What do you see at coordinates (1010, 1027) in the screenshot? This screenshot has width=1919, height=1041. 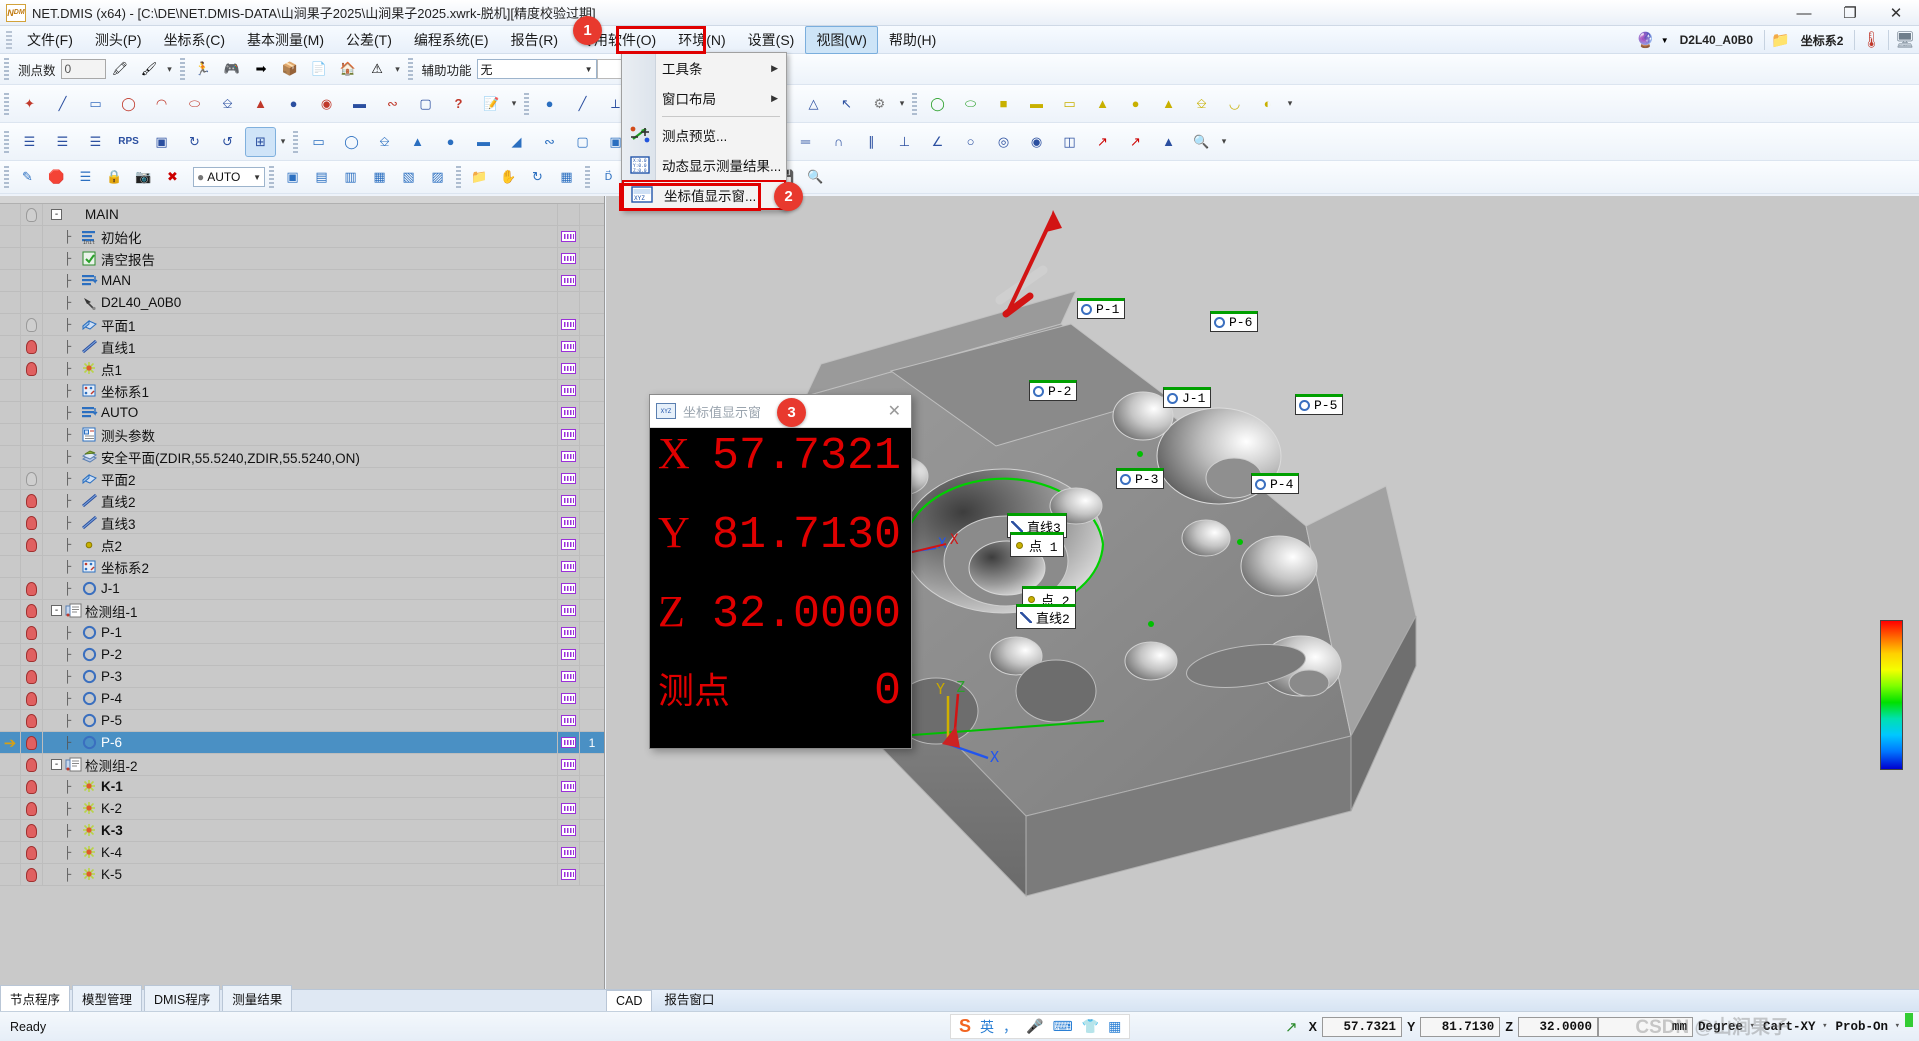 I see `ime-punct-icon: ，` at bounding box center [1010, 1027].